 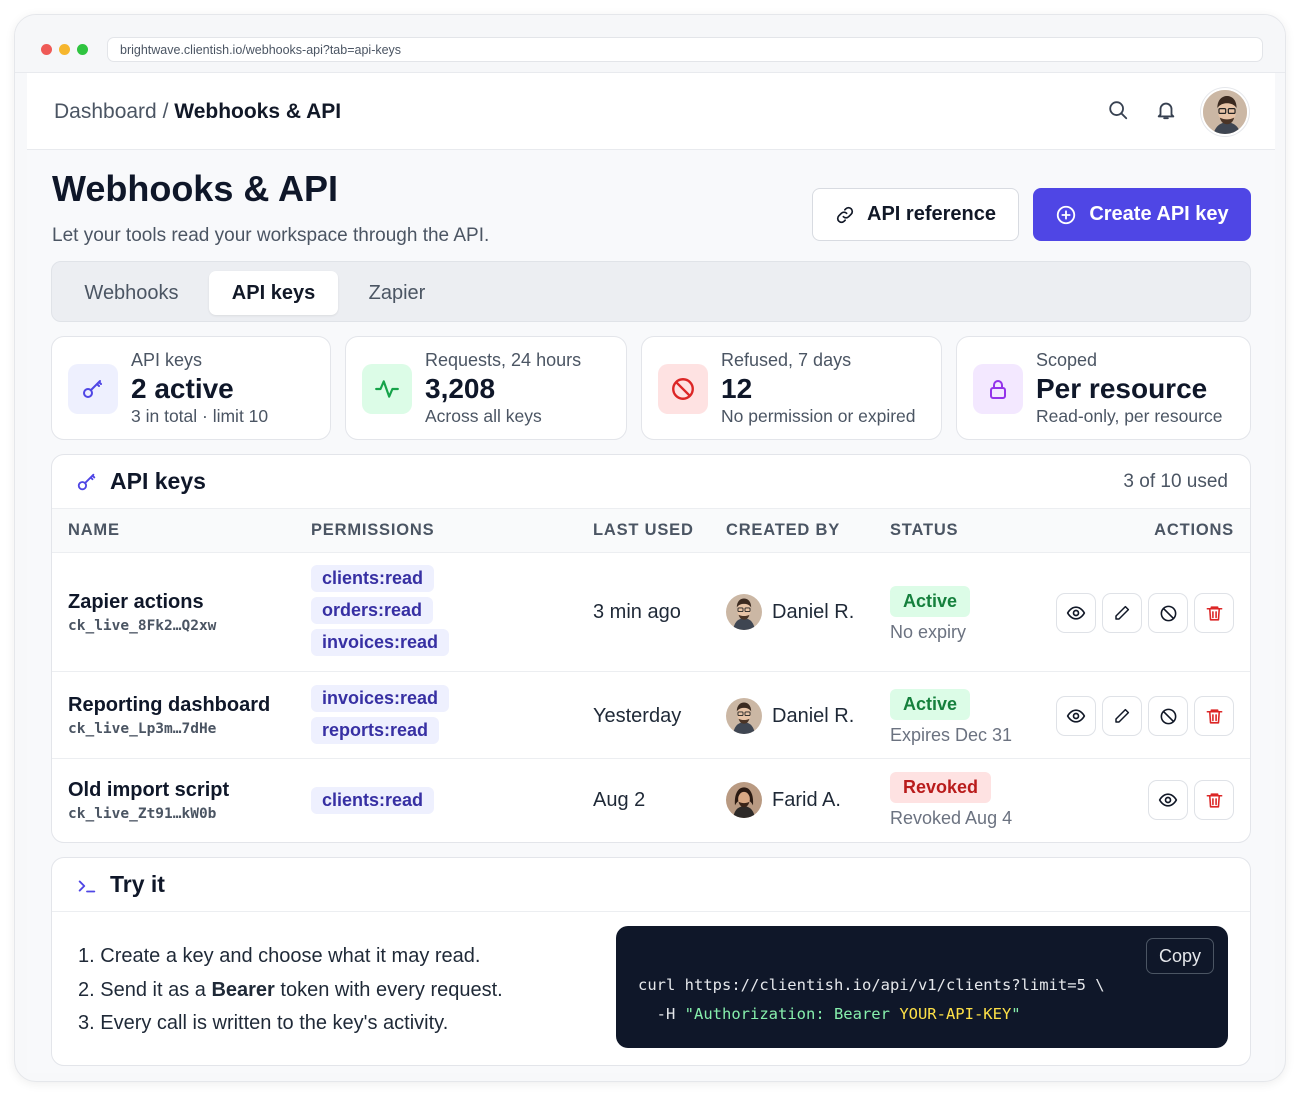 What do you see at coordinates (845, 214) in the screenshot?
I see `link-icon` at bounding box center [845, 214].